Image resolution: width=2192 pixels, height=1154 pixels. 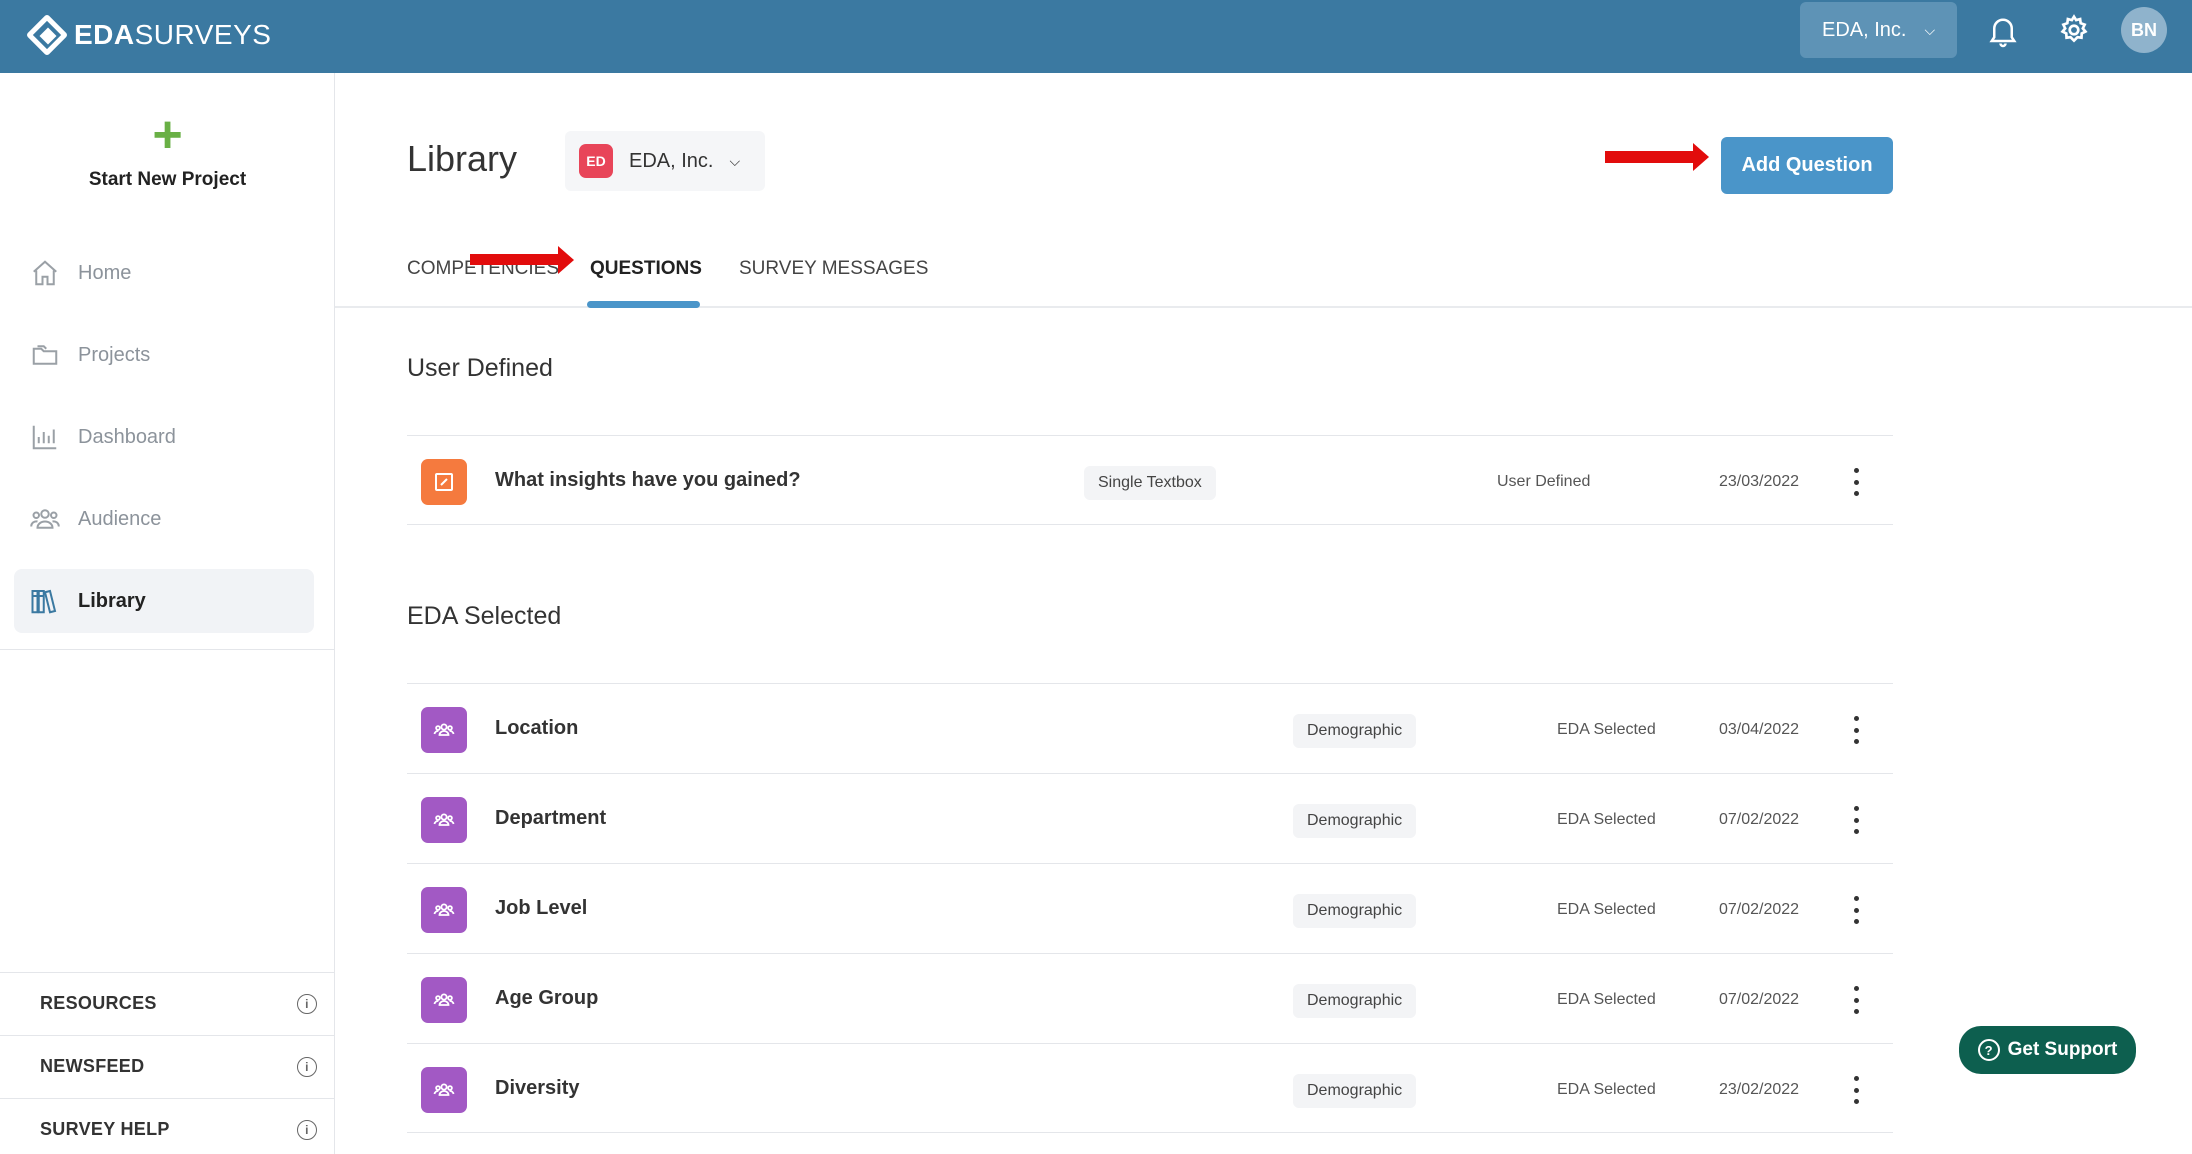 What do you see at coordinates (537, 1088) in the screenshot?
I see `question-text: Diversity` at bounding box center [537, 1088].